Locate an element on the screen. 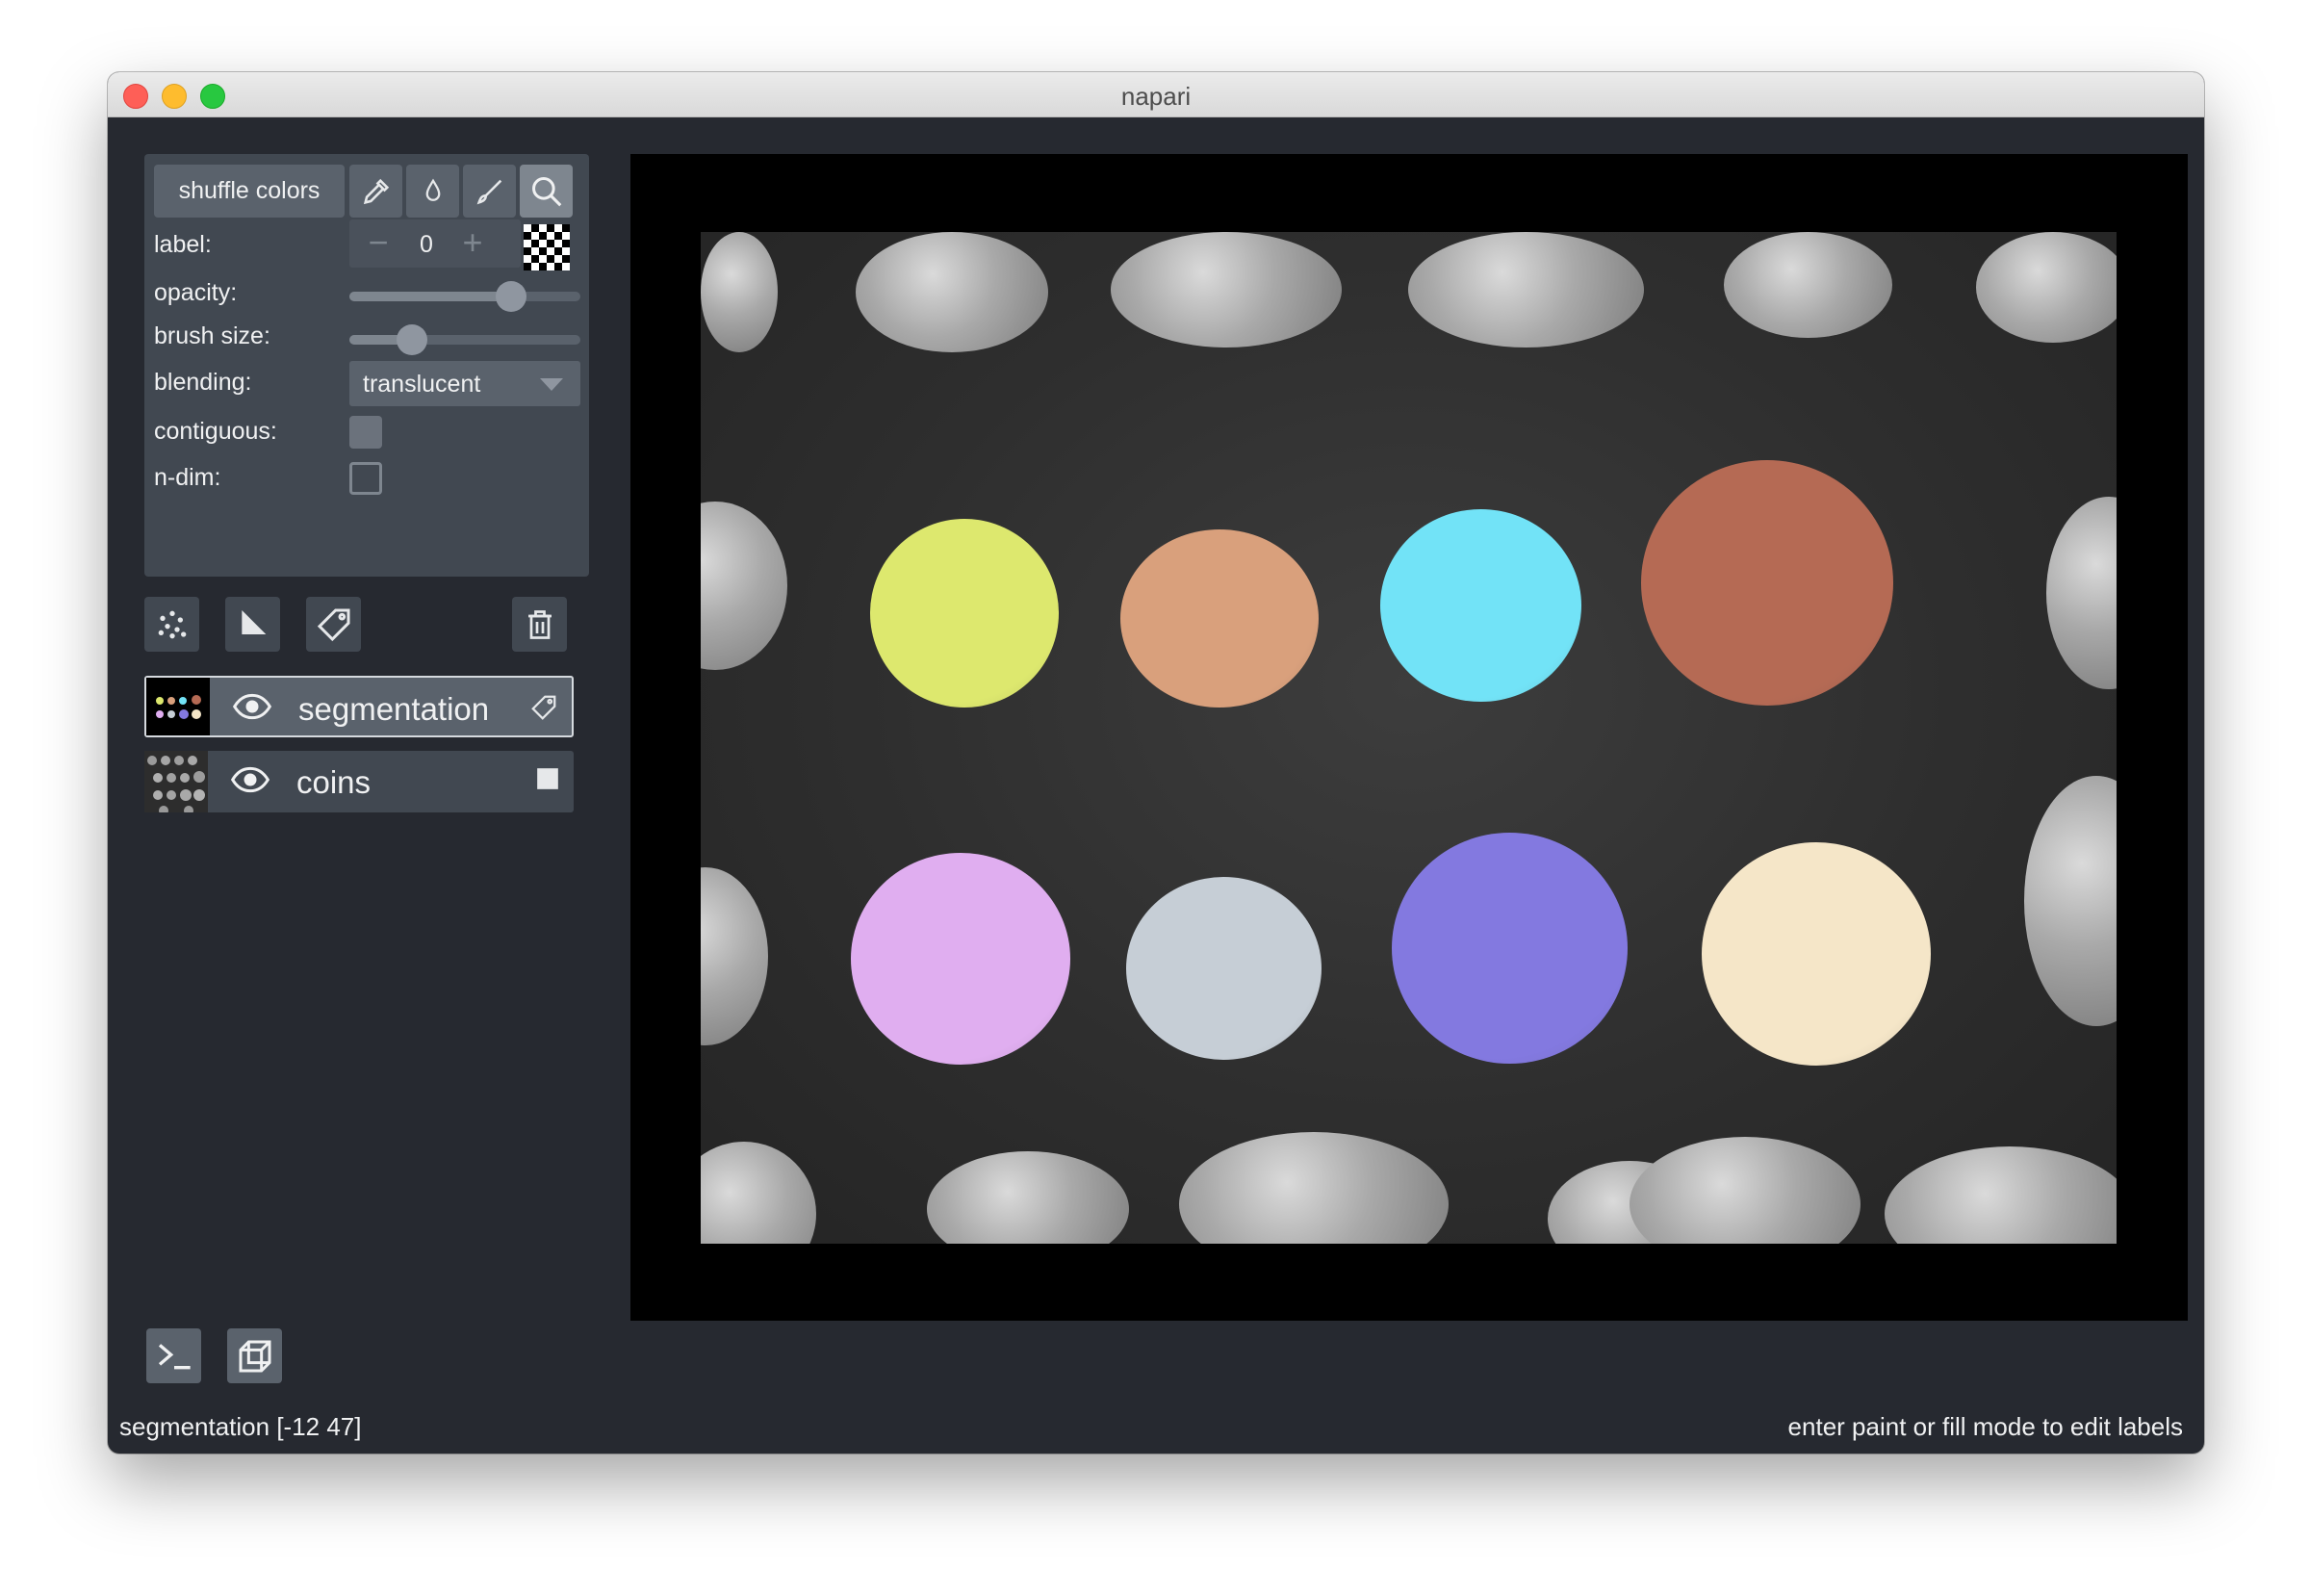  brush-size-slider-handle is located at coordinates (411, 339).